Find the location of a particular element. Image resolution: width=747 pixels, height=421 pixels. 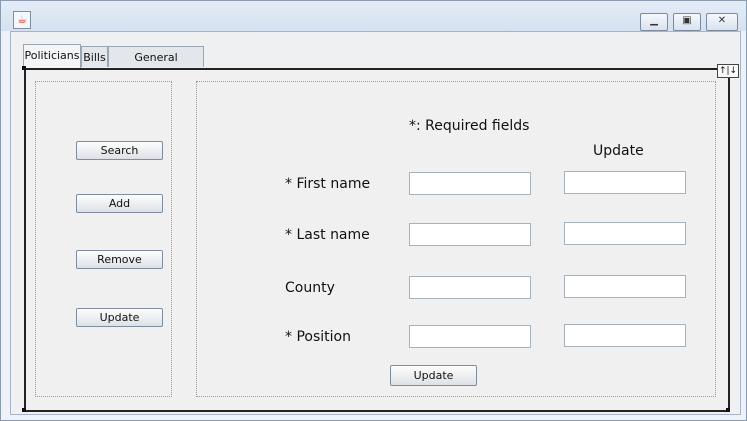

first-name-update-field is located at coordinates (625, 182).